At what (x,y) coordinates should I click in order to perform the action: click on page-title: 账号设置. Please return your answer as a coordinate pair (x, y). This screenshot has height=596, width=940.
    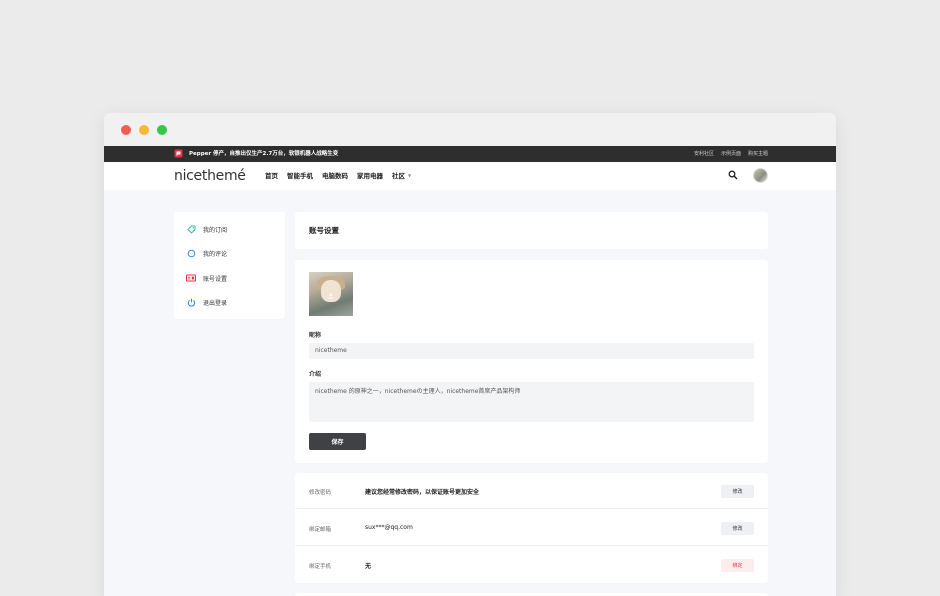
    Looking at the image, I should click on (324, 230).